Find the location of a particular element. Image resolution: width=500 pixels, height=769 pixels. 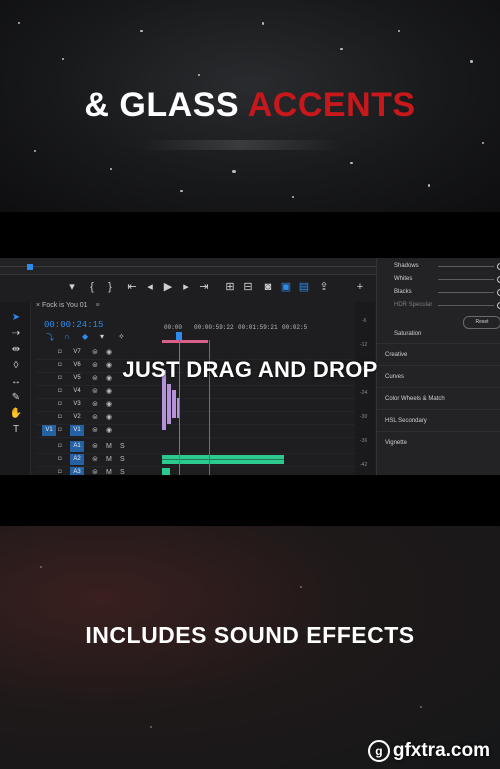

track-row: ◘ V3 ⊜ ◉ is located at coordinates (196, 405).